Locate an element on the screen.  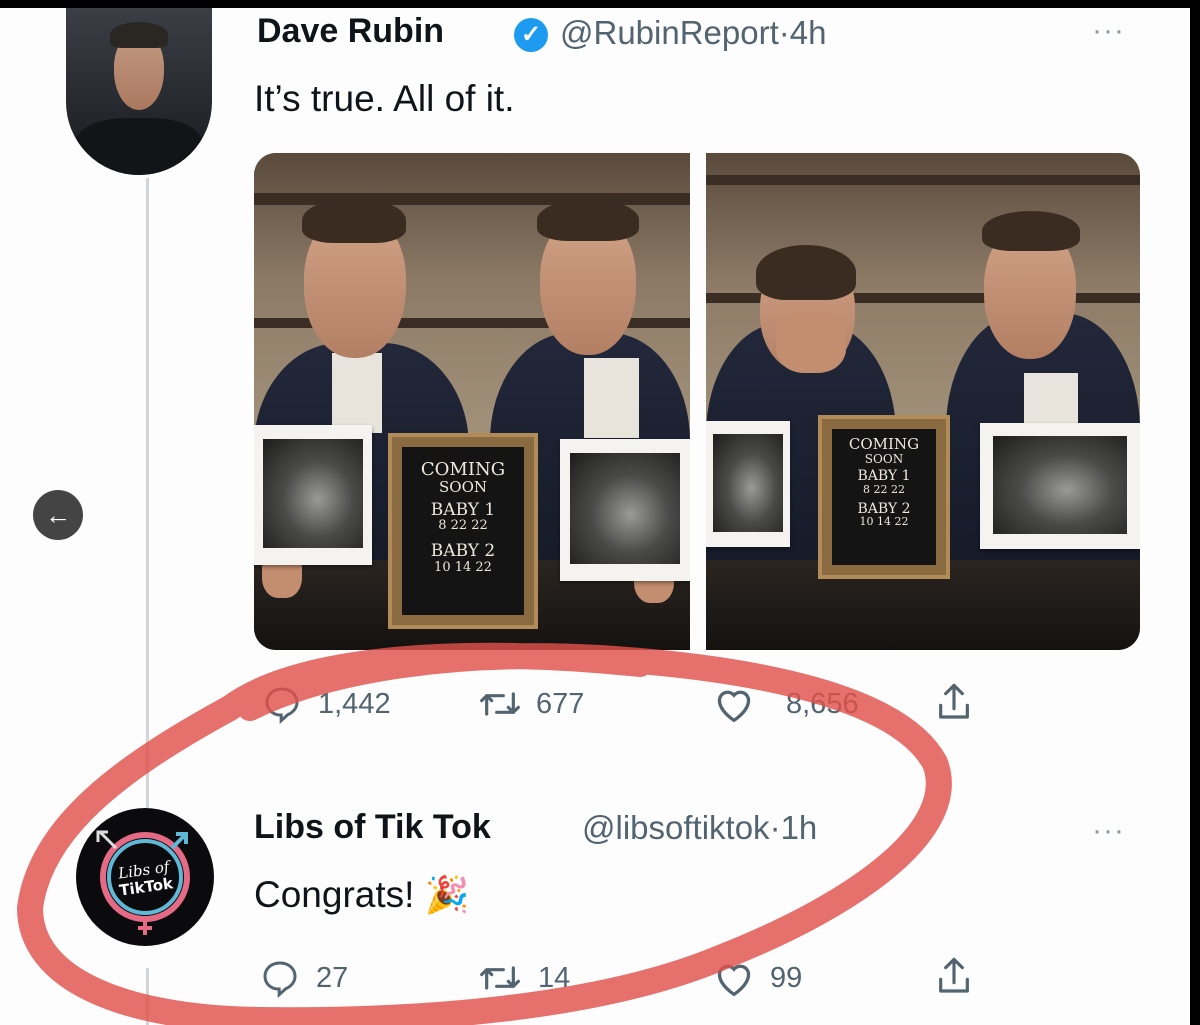
avatar-dave-rubin is located at coordinates (139, 91).